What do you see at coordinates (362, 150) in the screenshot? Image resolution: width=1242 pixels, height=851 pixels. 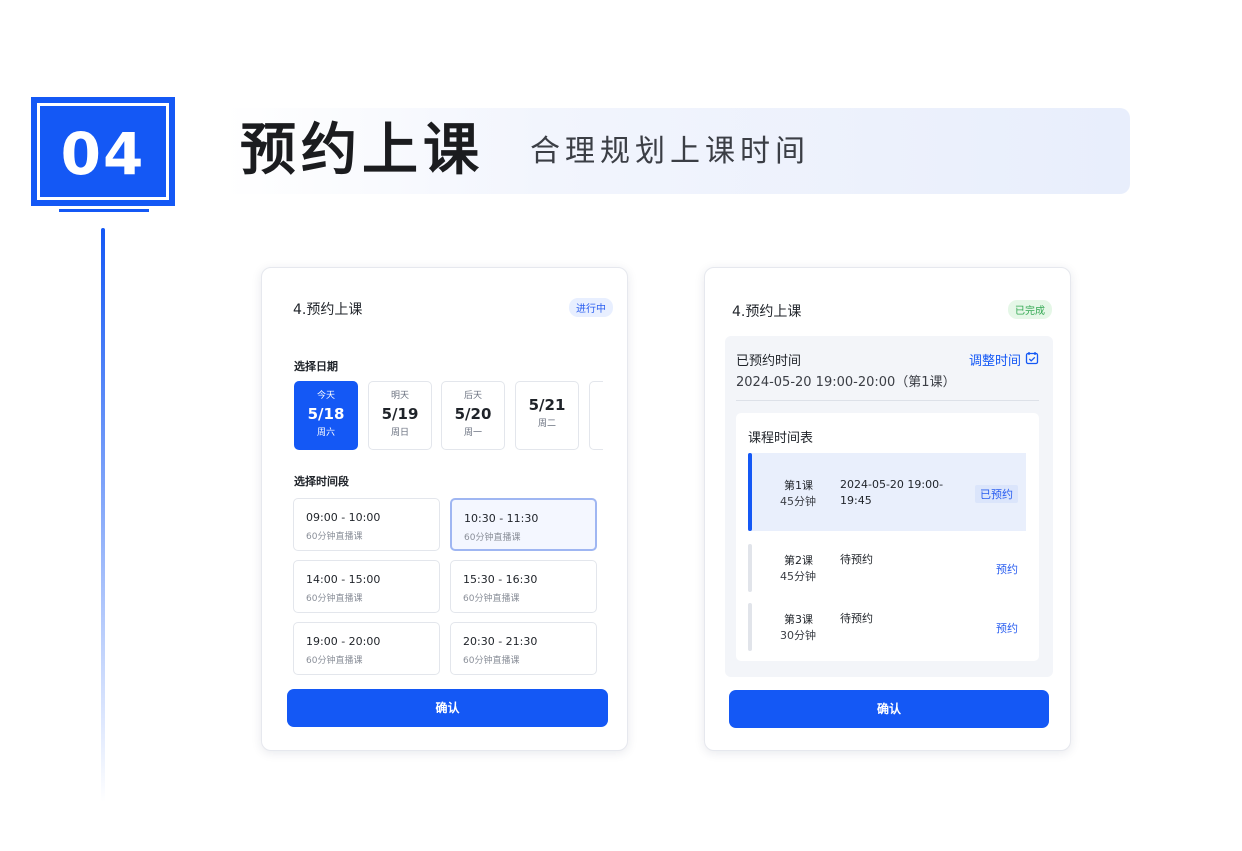 I see `page-title: 预约上课` at bounding box center [362, 150].